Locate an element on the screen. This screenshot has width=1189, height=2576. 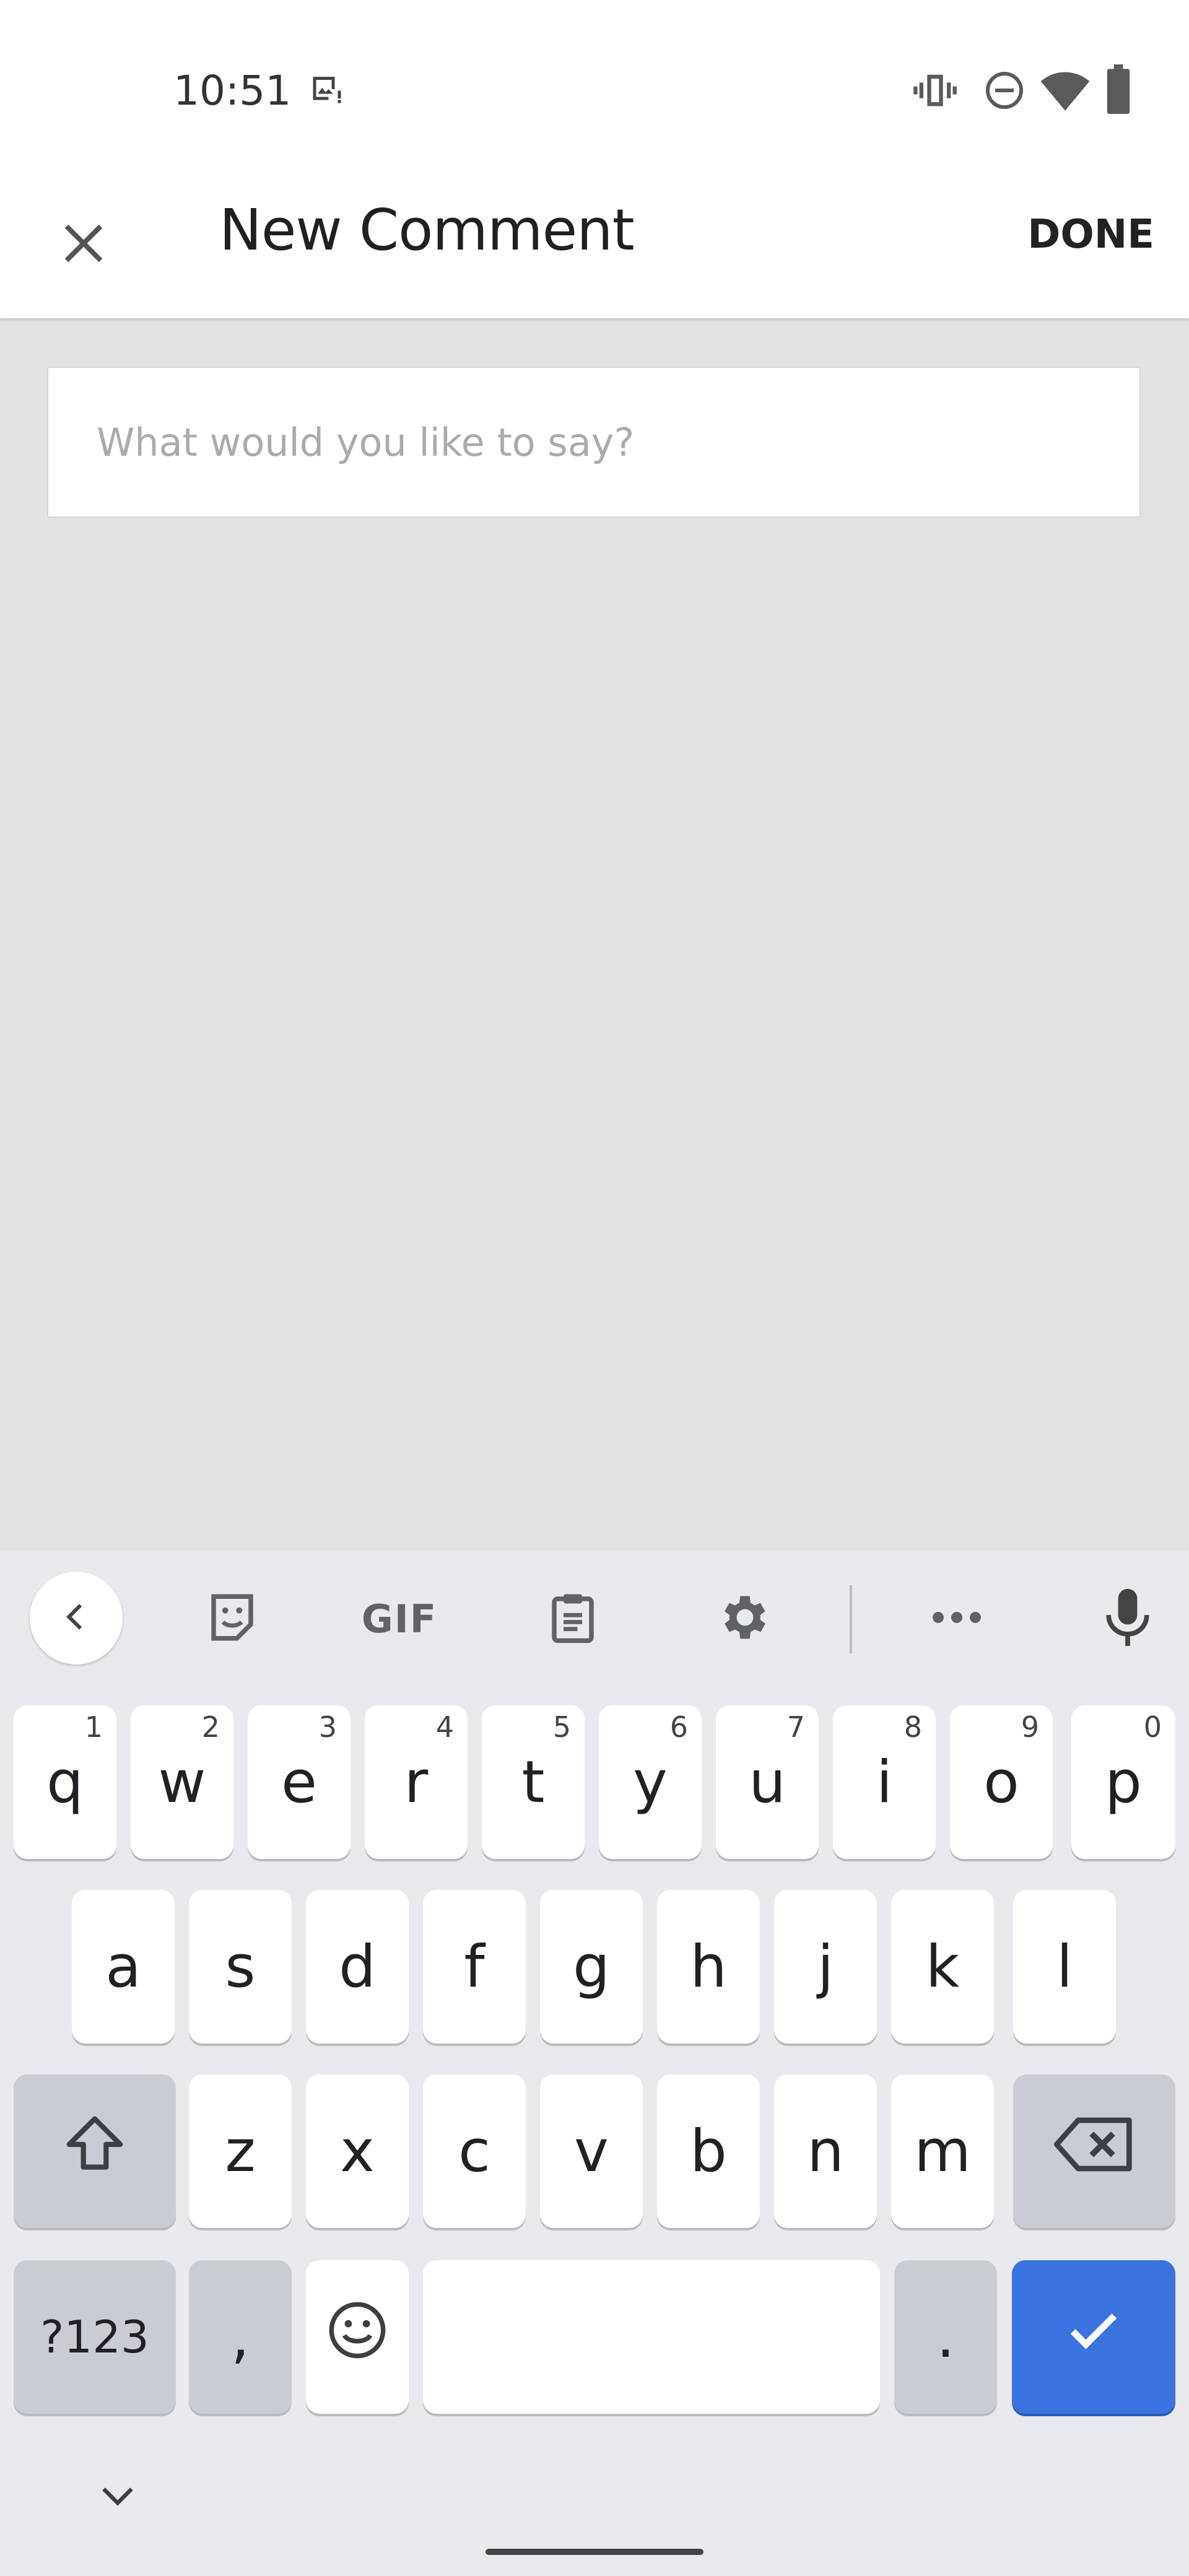
key-w: w2 is located at coordinates (182, 1782).